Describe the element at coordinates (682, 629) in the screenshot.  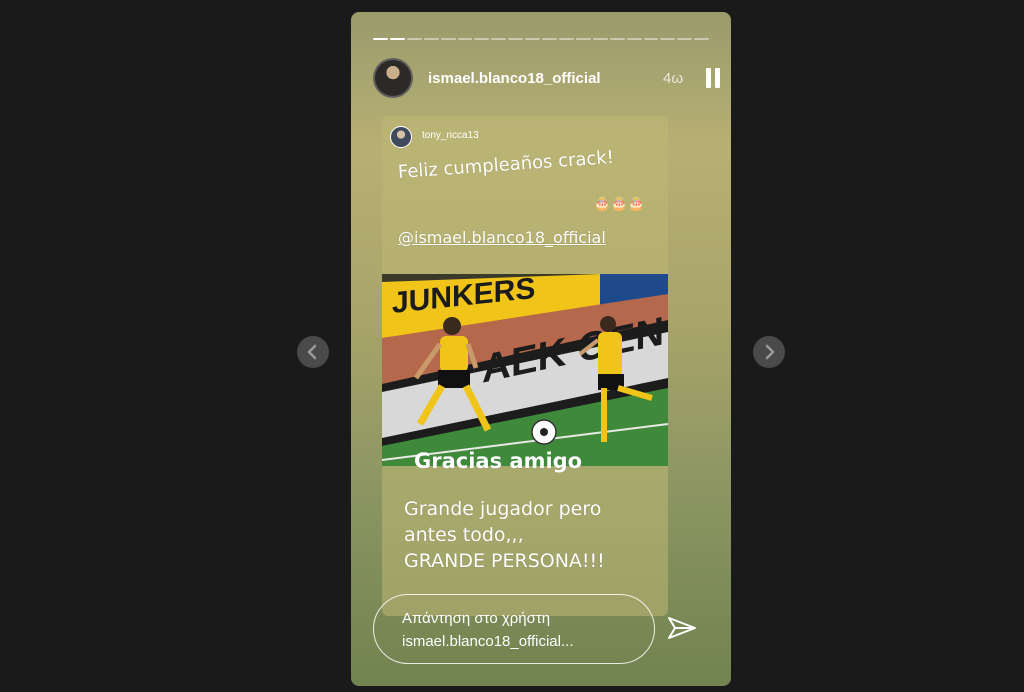
I see `send-icon` at that location.